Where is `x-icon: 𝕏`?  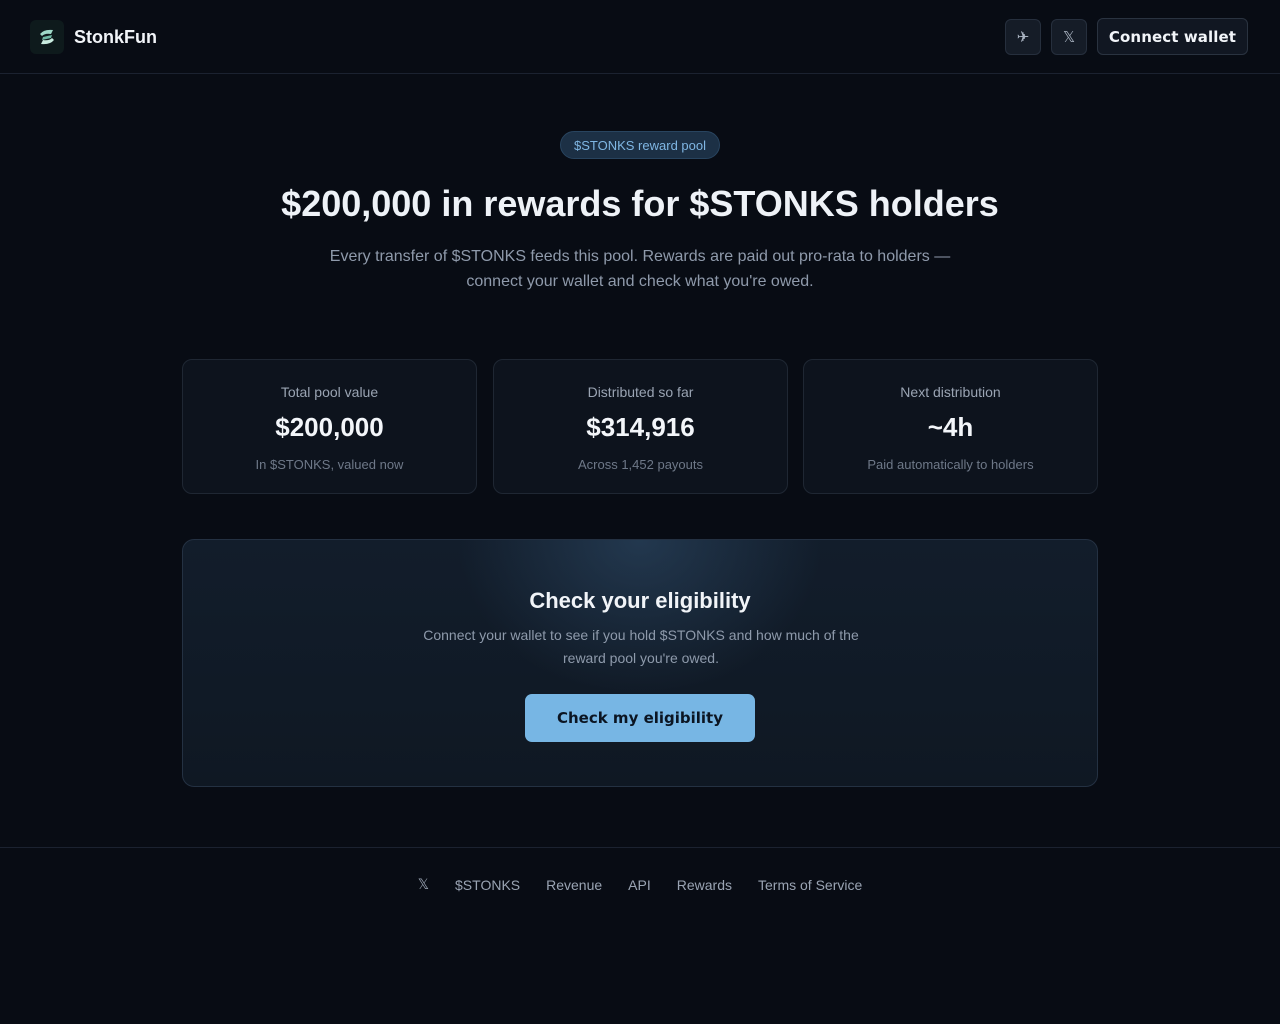
x-icon: 𝕏 is located at coordinates (1069, 37).